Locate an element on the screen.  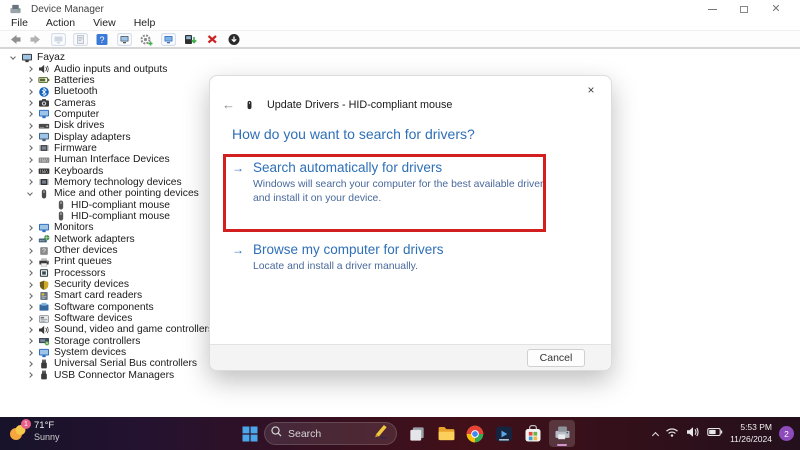
dialog-close-icon: × is located at coordinates (591, 90).